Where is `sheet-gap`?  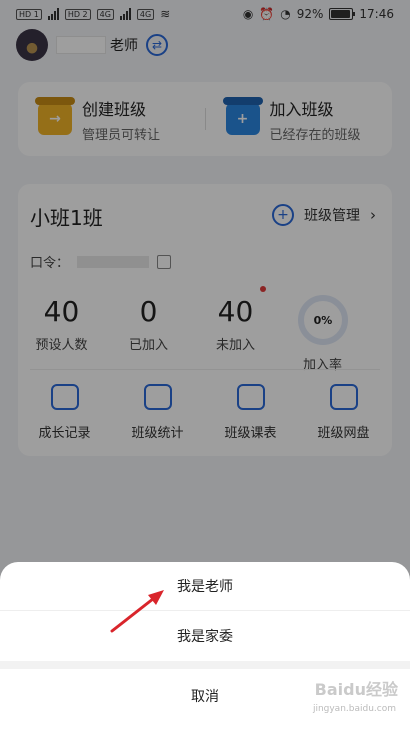 sheet-gap is located at coordinates (205, 665).